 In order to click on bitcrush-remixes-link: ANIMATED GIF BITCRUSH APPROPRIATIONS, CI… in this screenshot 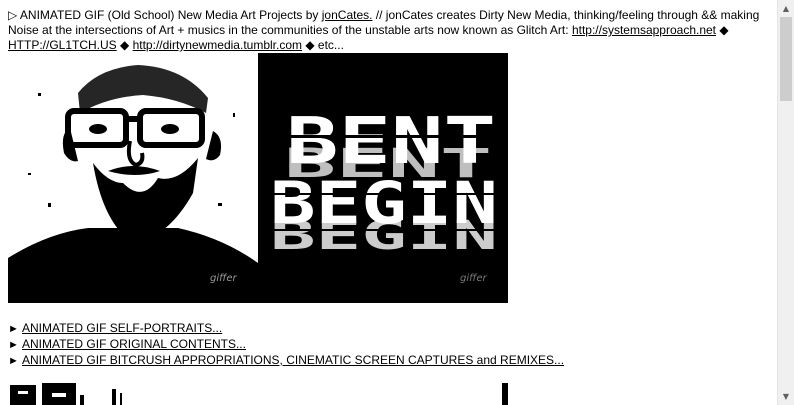, I will do `click(293, 360)`.